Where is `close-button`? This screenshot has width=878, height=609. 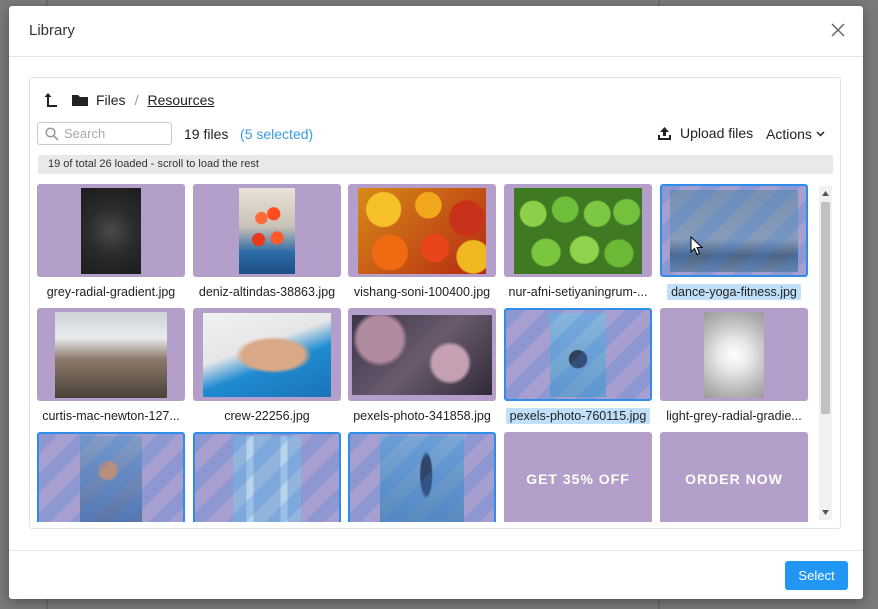 close-button is located at coordinates (838, 30).